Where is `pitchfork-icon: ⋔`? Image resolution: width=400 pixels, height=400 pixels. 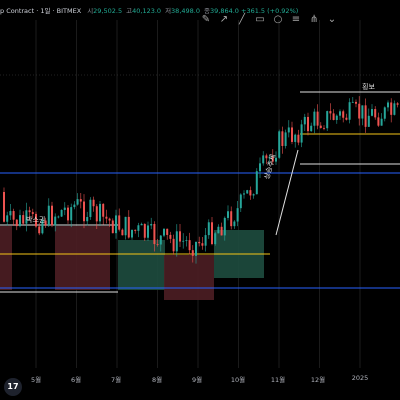 pitchfork-icon: ⋔ is located at coordinates (314, 20).